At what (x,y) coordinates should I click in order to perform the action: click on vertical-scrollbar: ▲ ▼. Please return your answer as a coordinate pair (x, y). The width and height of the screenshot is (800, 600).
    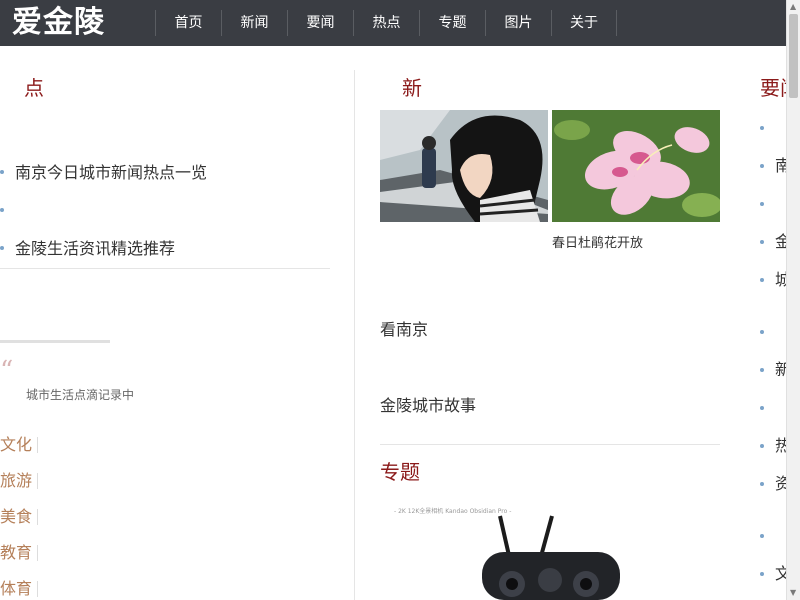
    Looking at the image, I should click on (793, 300).